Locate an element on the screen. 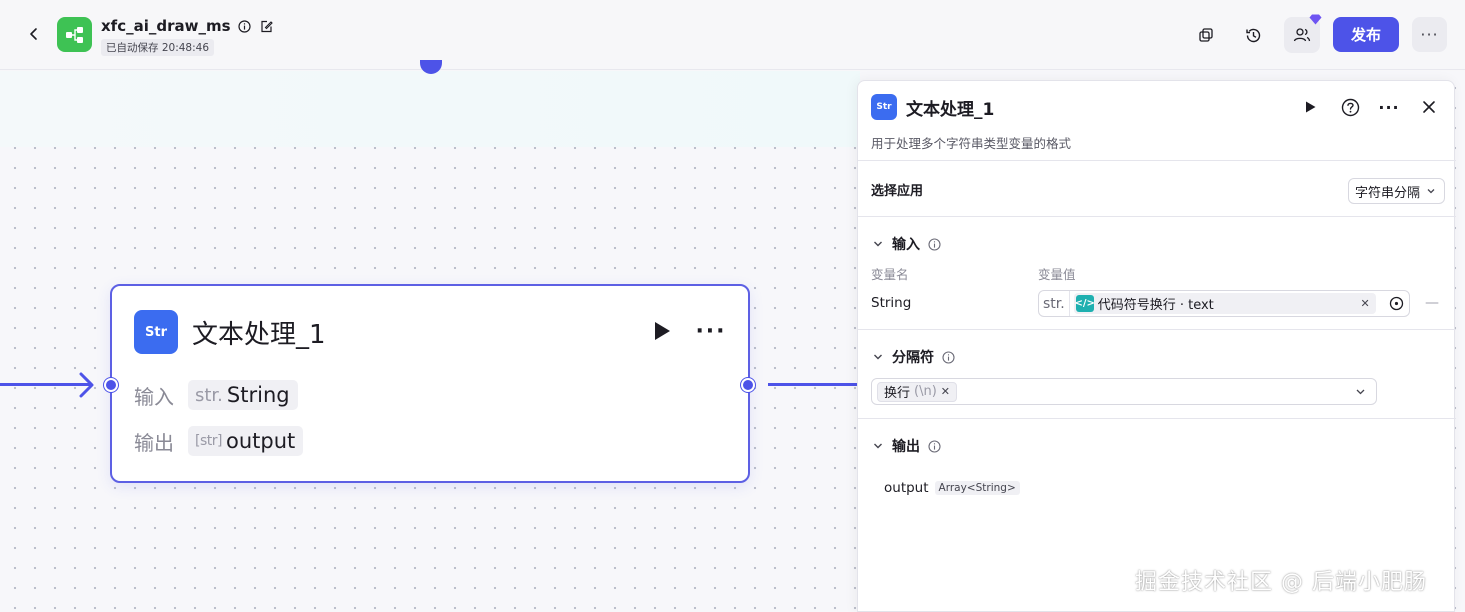 This screenshot has width=1465, height=612. select-app-value: 字符串分隔 is located at coordinates (1388, 193).